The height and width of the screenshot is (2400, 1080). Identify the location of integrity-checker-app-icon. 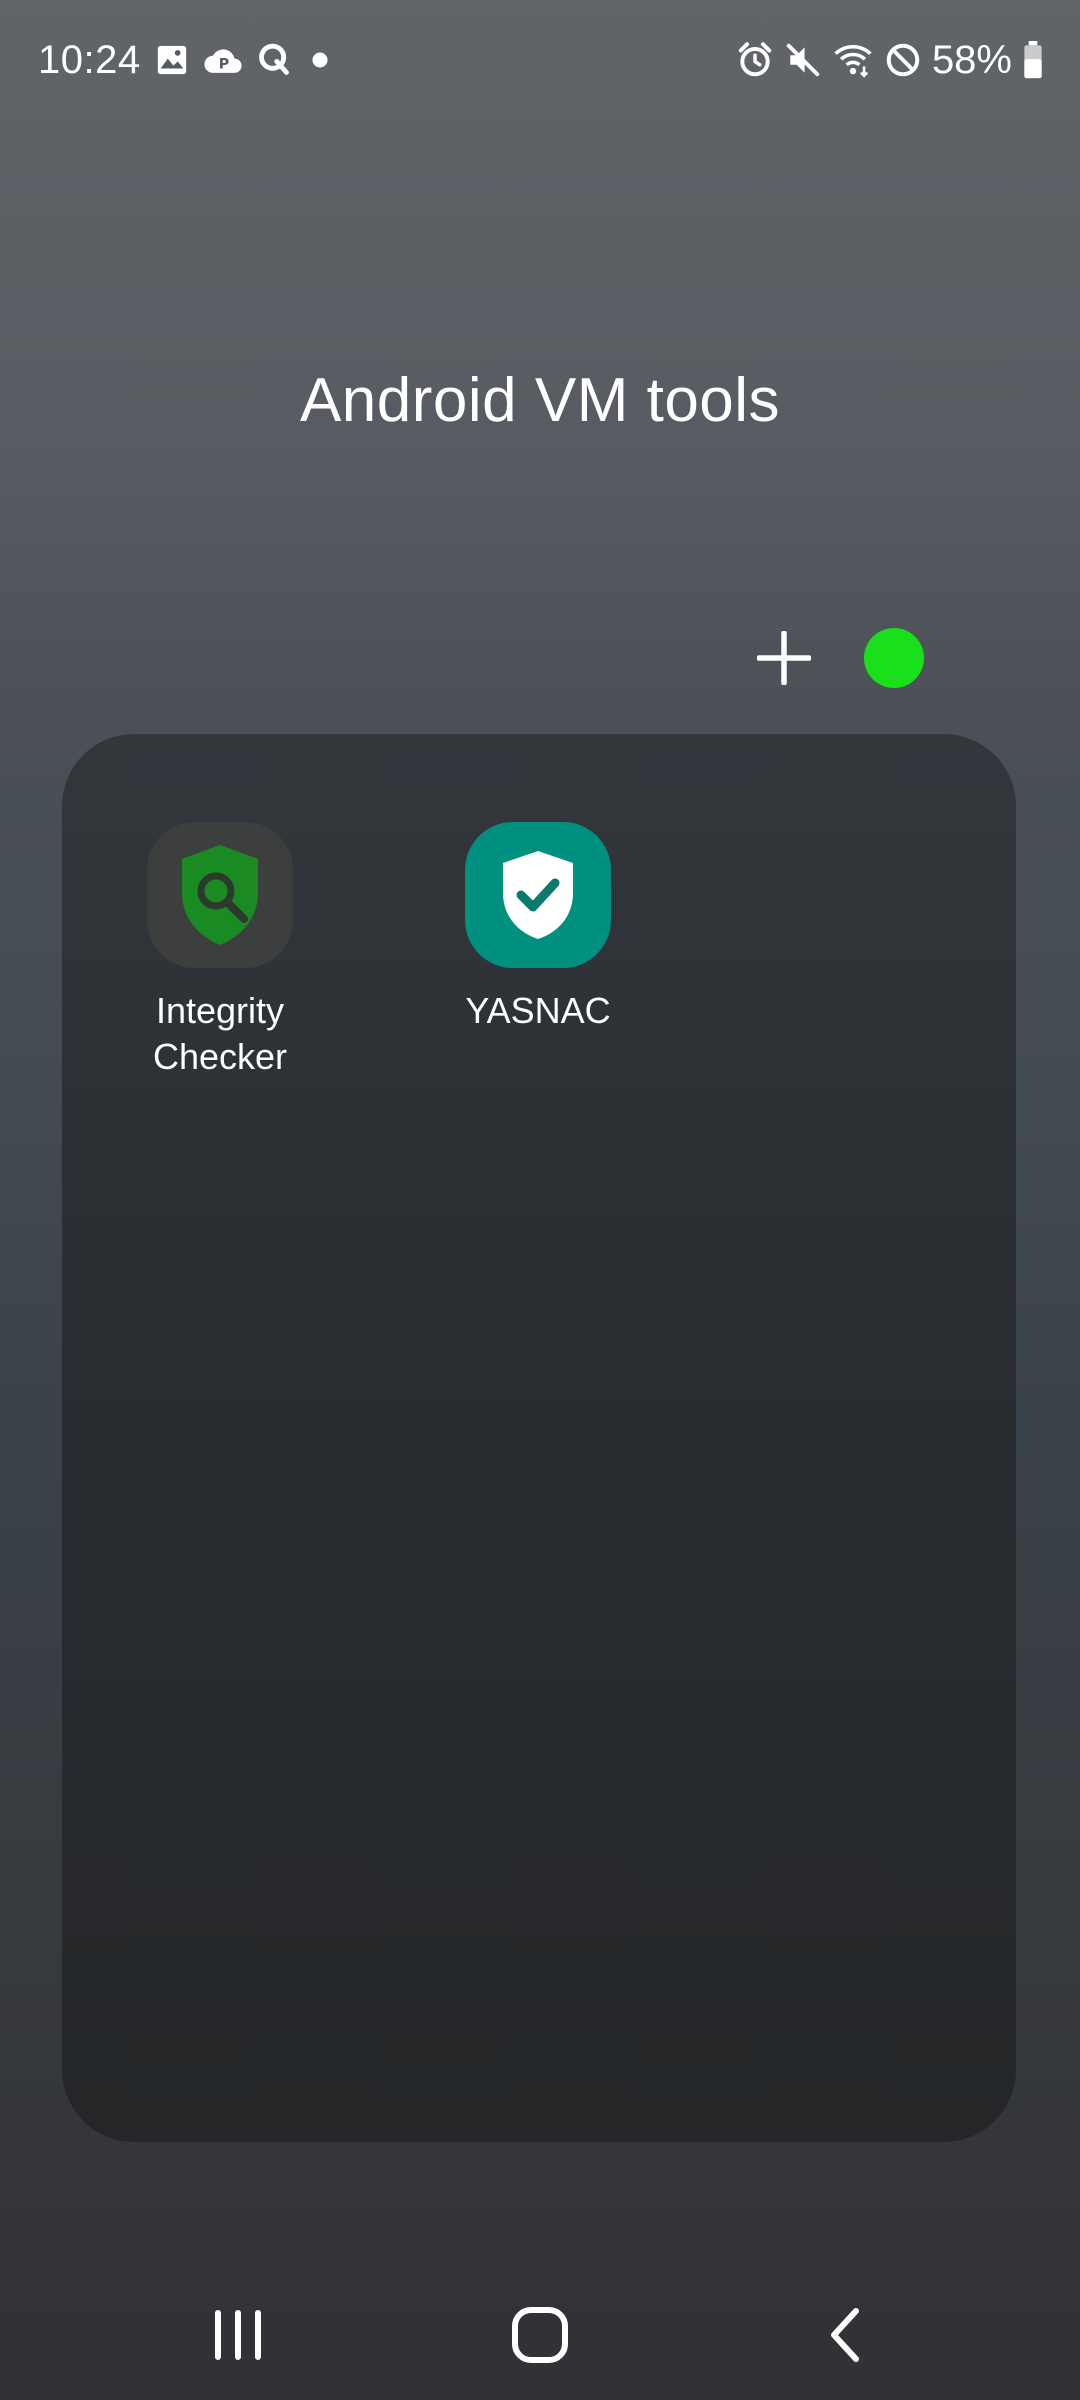
(220, 895).